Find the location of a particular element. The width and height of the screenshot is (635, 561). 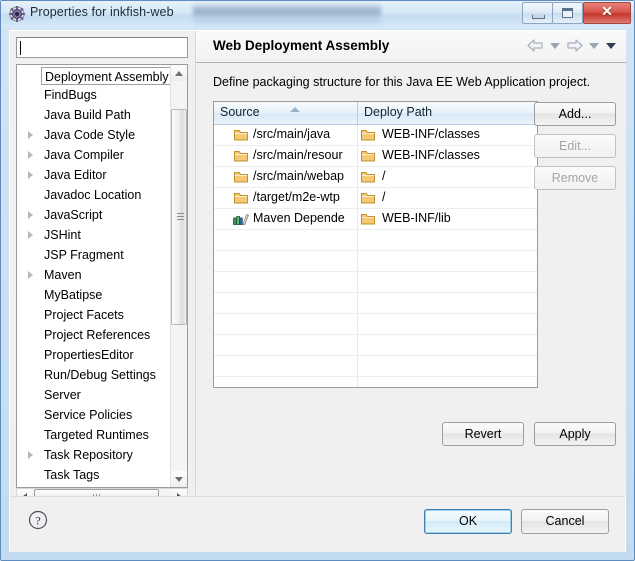

sidebar-item-jsp-fragment: JSP Fragment is located at coordinates (94, 255).